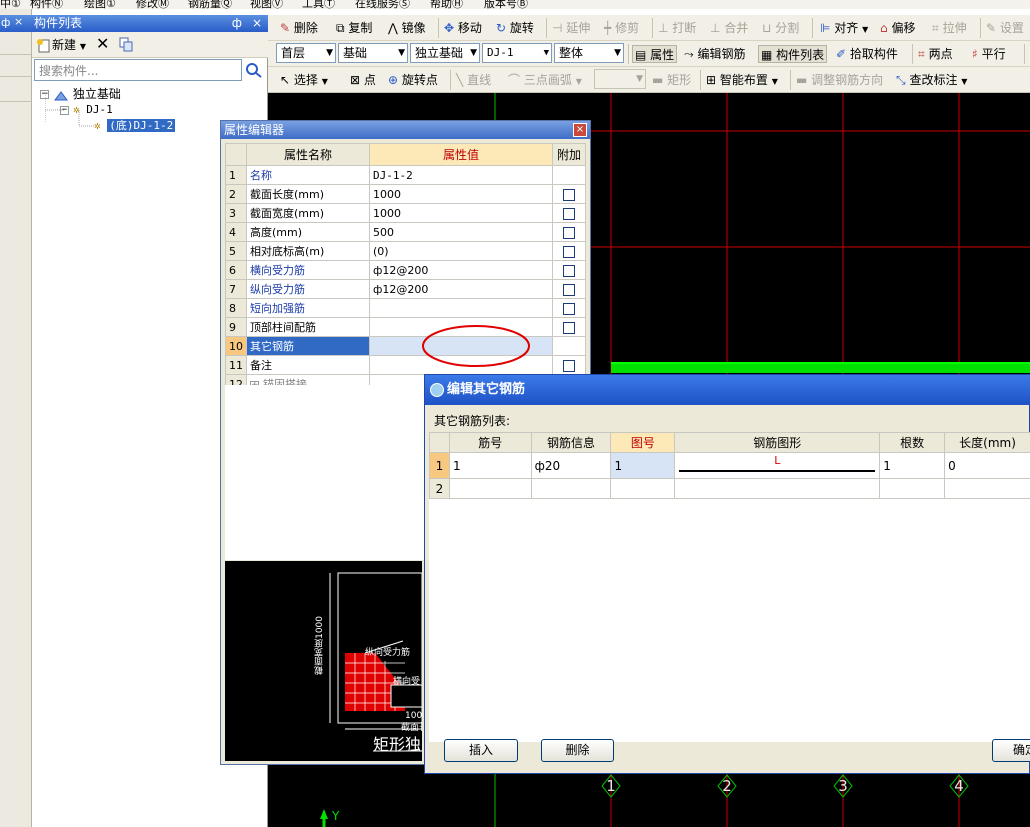  Describe the element at coordinates (461, 175) in the screenshot. I see `property-value: DJ-1-2` at that location.